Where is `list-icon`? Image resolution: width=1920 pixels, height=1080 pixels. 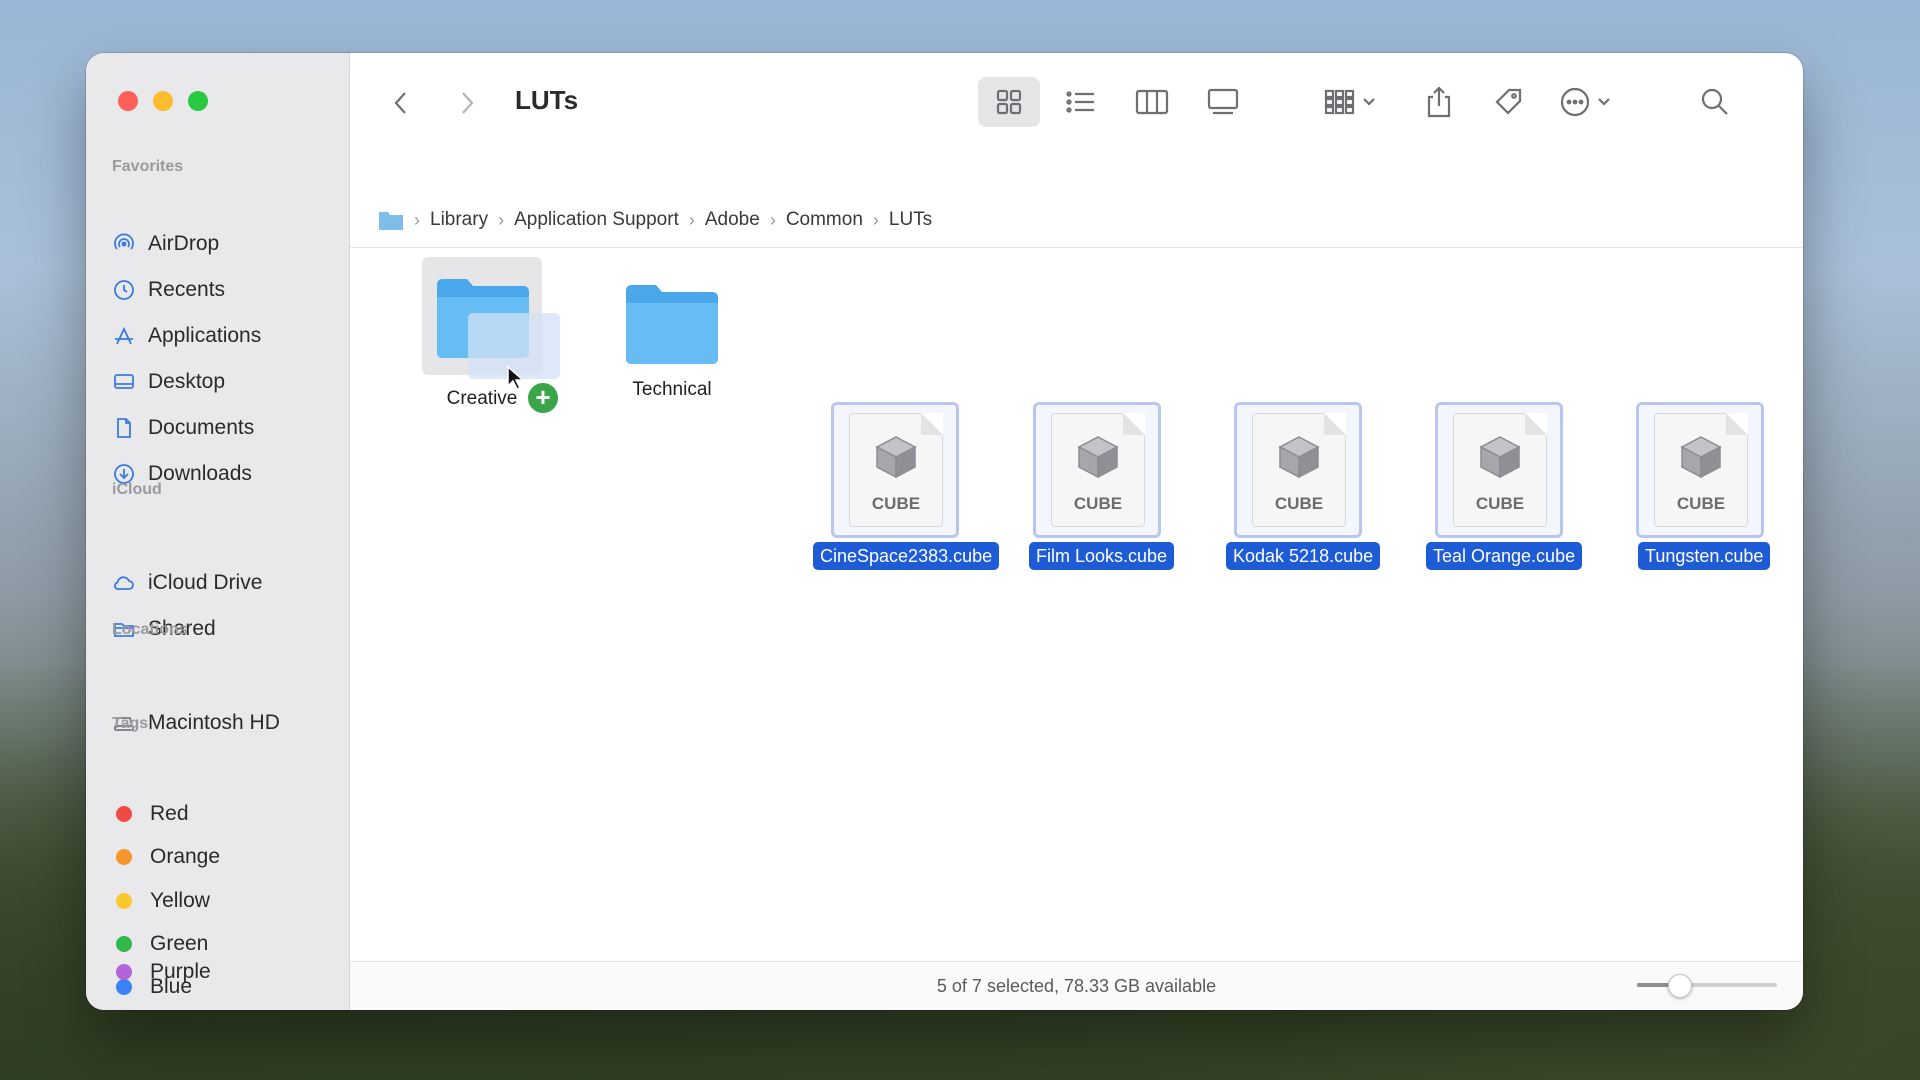
list-icon is located at coordinates (1080, 102).